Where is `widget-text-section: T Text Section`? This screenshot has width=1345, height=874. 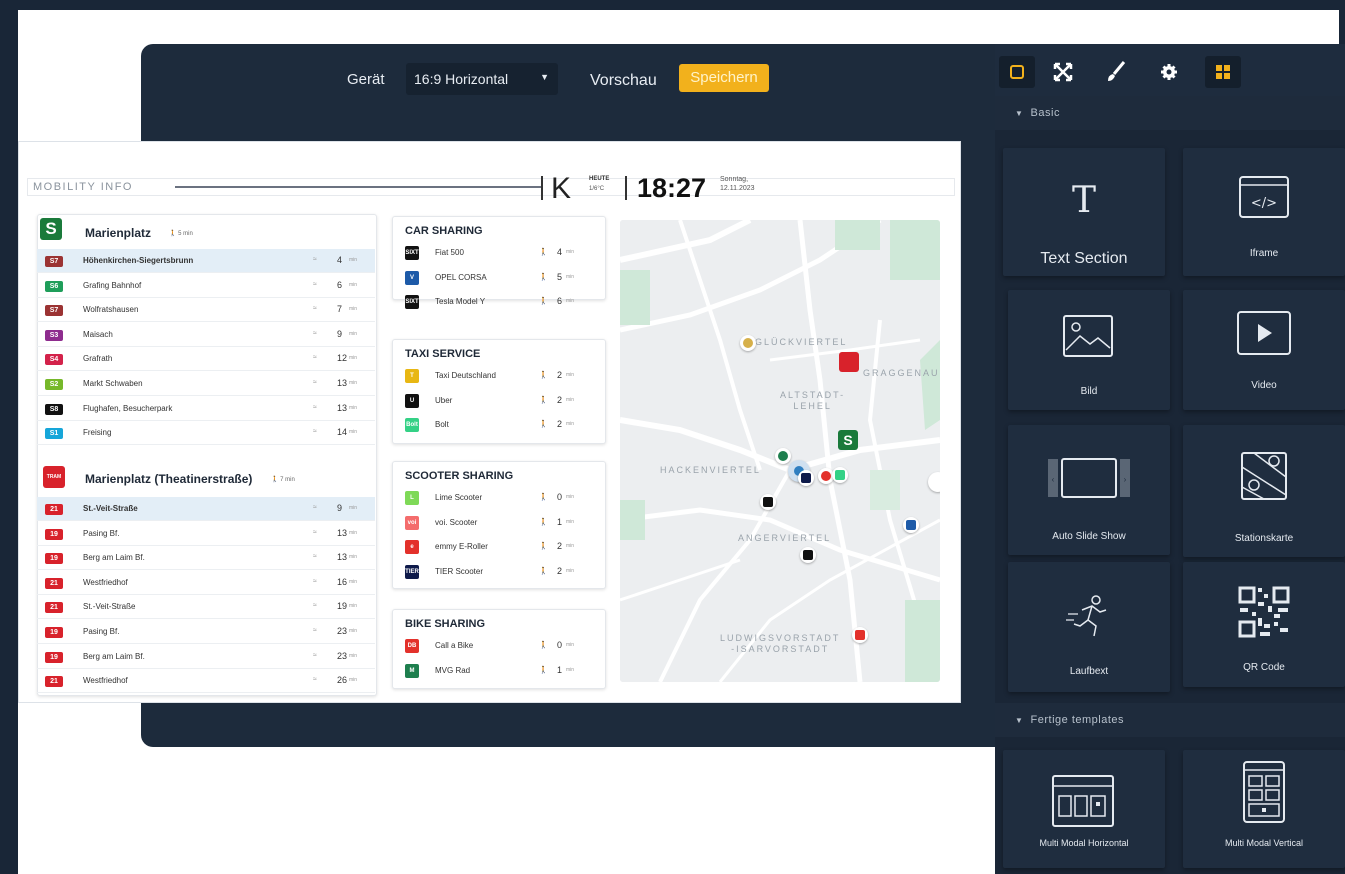
widget-text-section: T Text Section is located at coordinates (1084, 212).